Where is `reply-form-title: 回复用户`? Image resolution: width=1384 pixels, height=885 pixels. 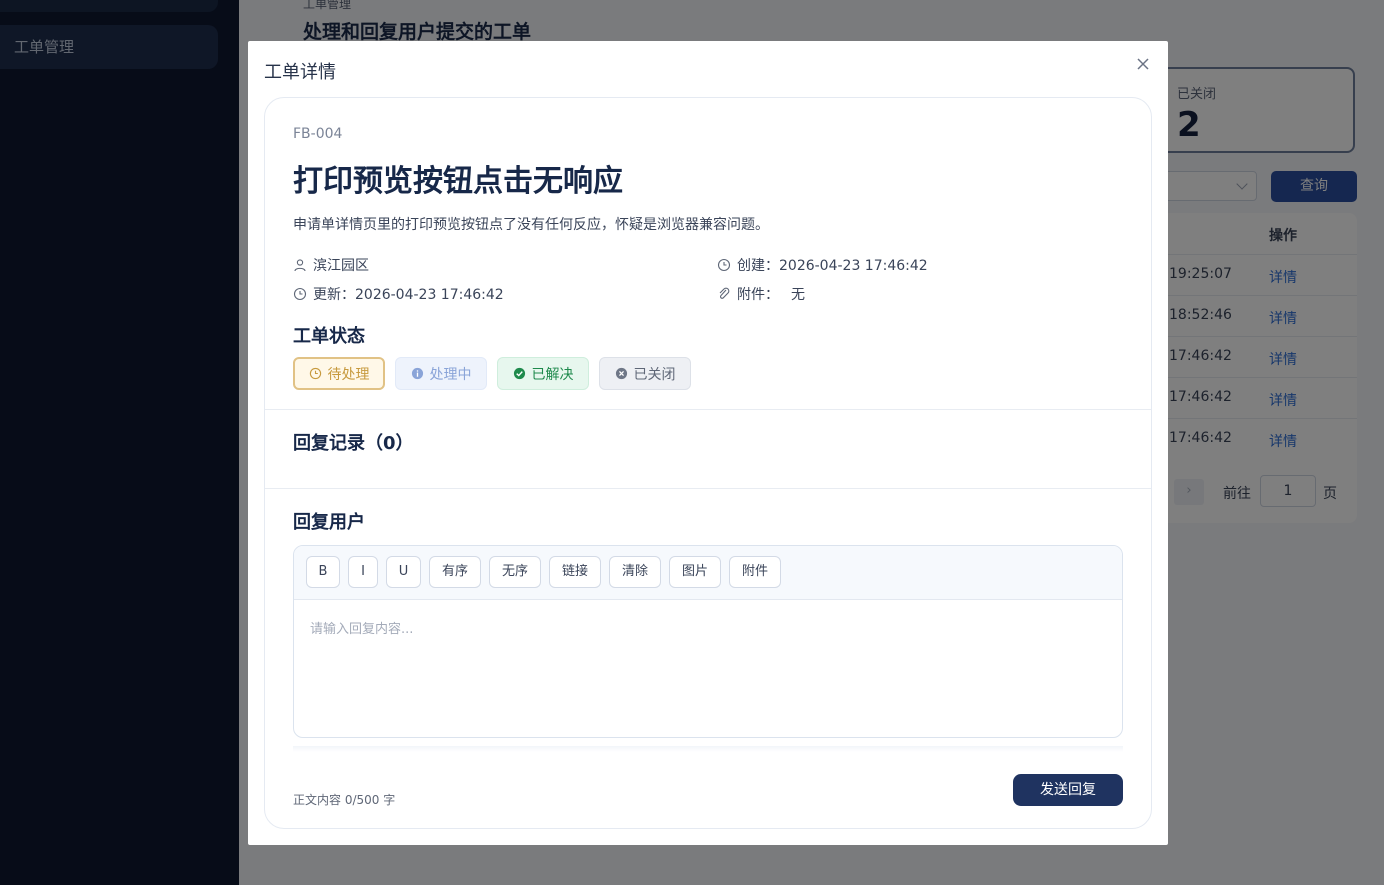 reply-form-title: 回复用户 is located at coordinates (329, 522).